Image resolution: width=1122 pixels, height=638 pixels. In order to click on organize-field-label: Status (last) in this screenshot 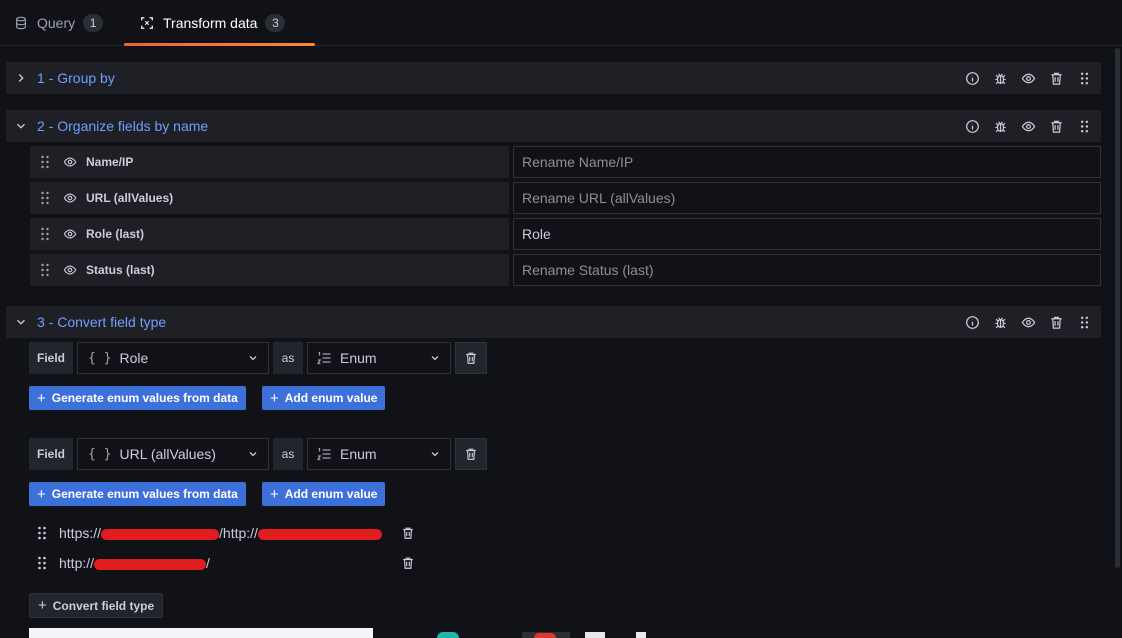, I will do `click(269, 270)`.